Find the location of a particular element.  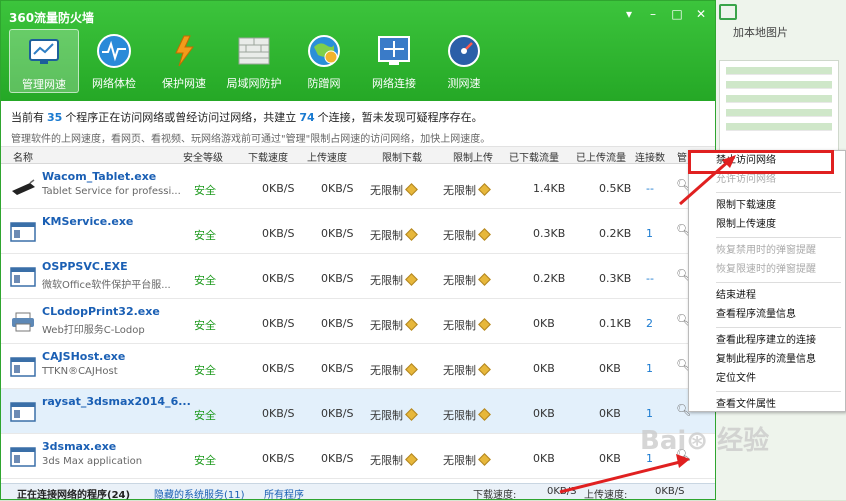

column-header: 已下载流量 is located at coordinates (534, 156).